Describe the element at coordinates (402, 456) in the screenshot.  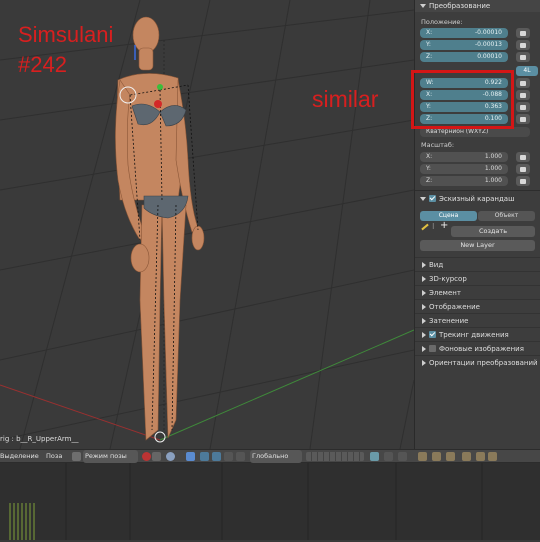
I see `keyframe-icon` at that location.